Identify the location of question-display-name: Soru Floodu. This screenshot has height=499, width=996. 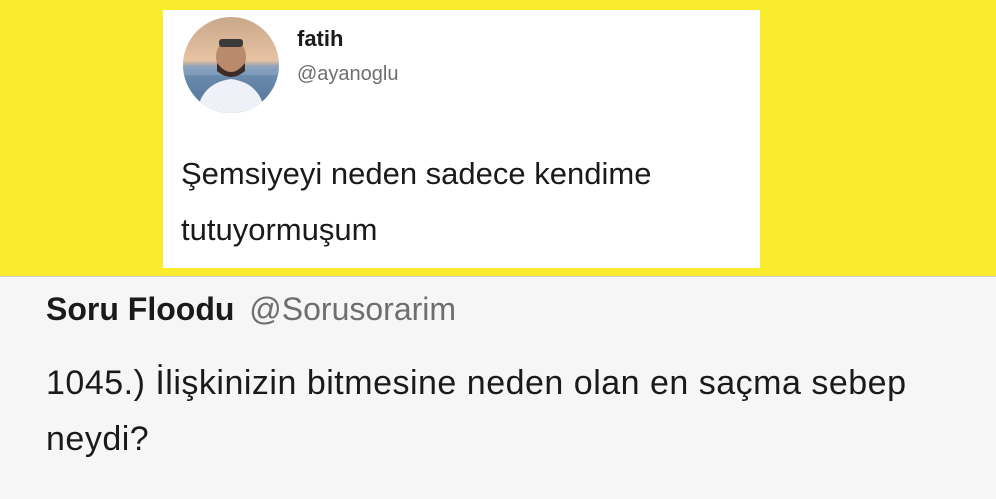
(140, 309).